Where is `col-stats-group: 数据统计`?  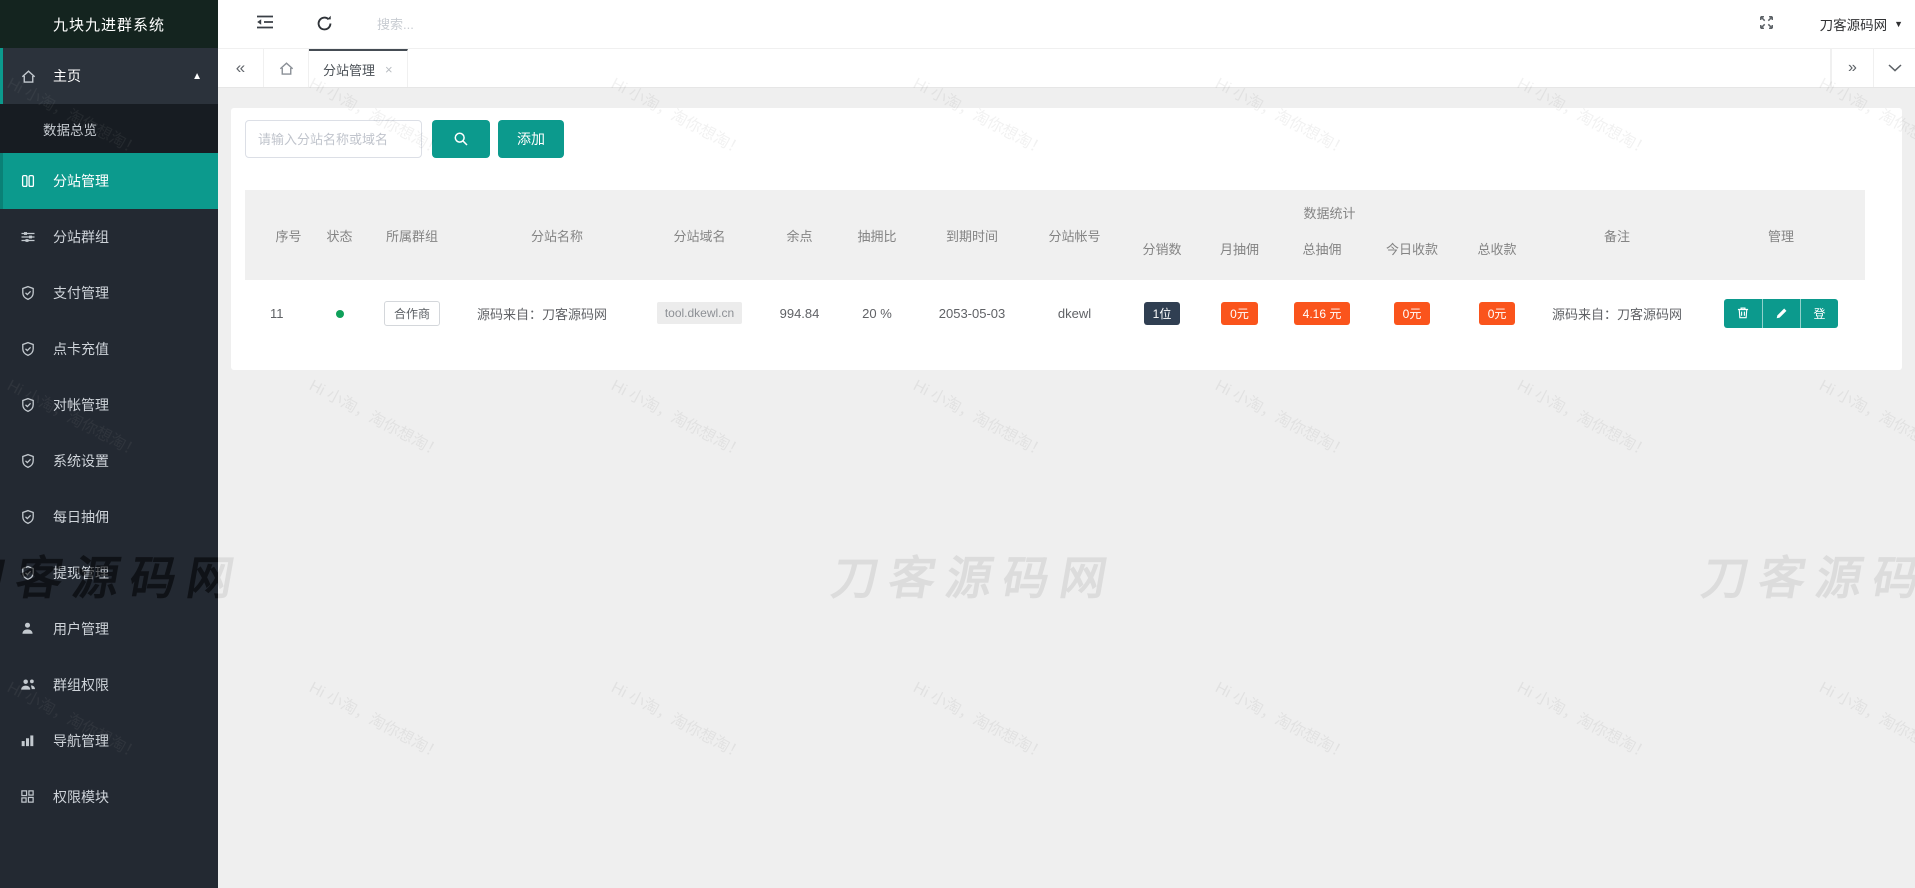
col-stats-group: 数据统计 is located at coordinates (1330, 212).